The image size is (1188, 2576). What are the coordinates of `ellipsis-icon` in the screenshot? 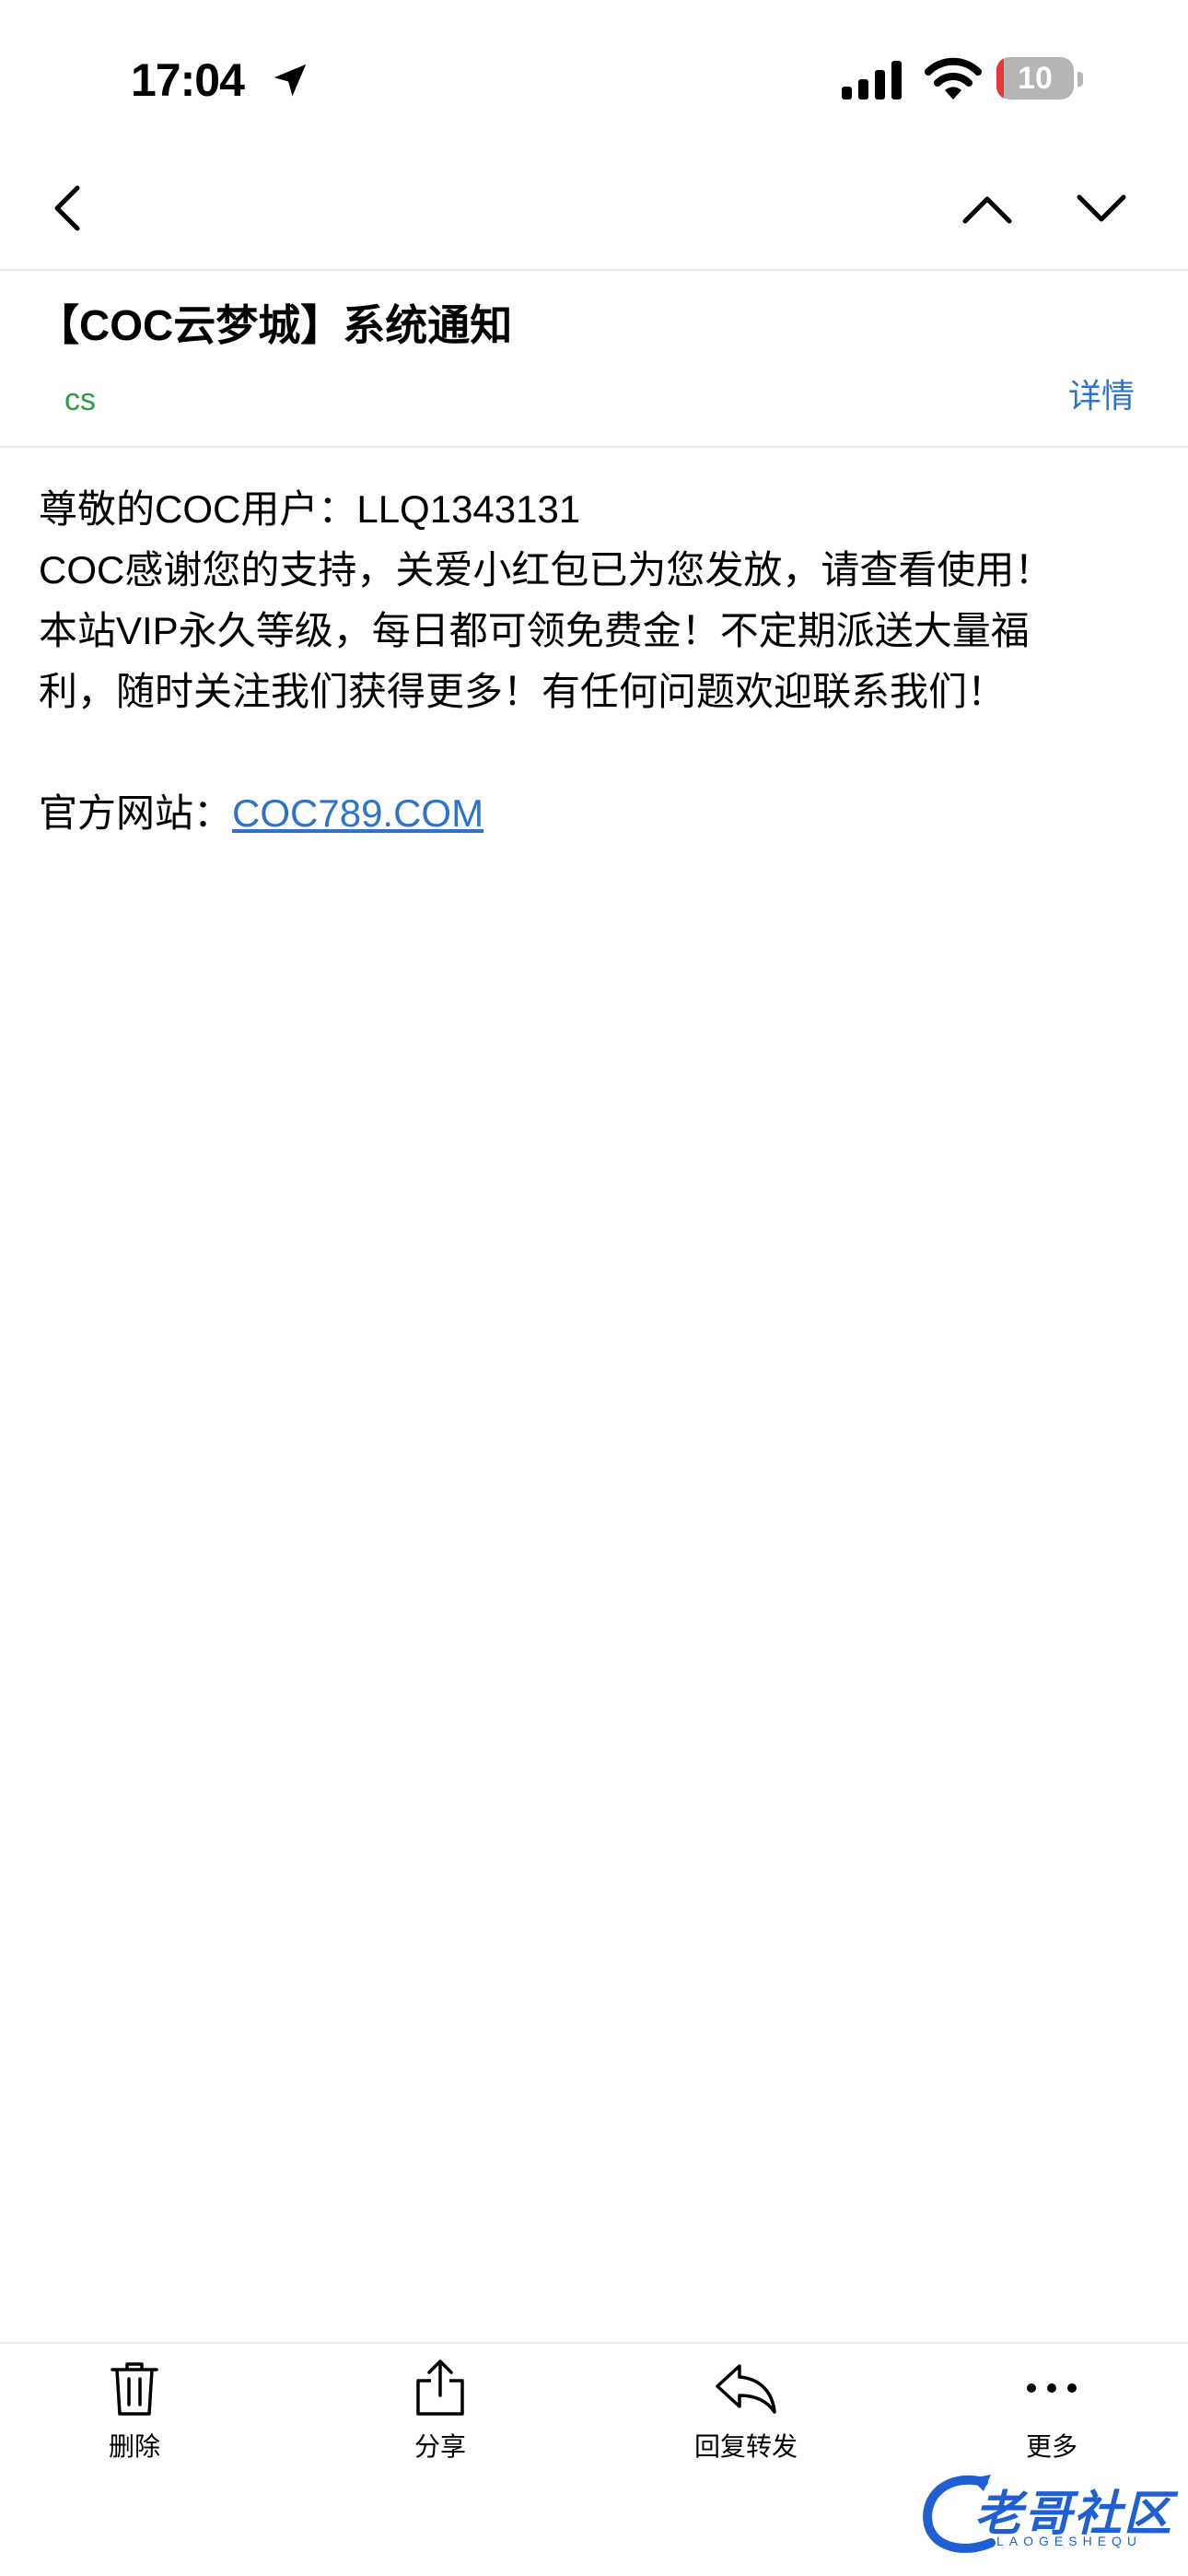 It's located at (1052, 2388).